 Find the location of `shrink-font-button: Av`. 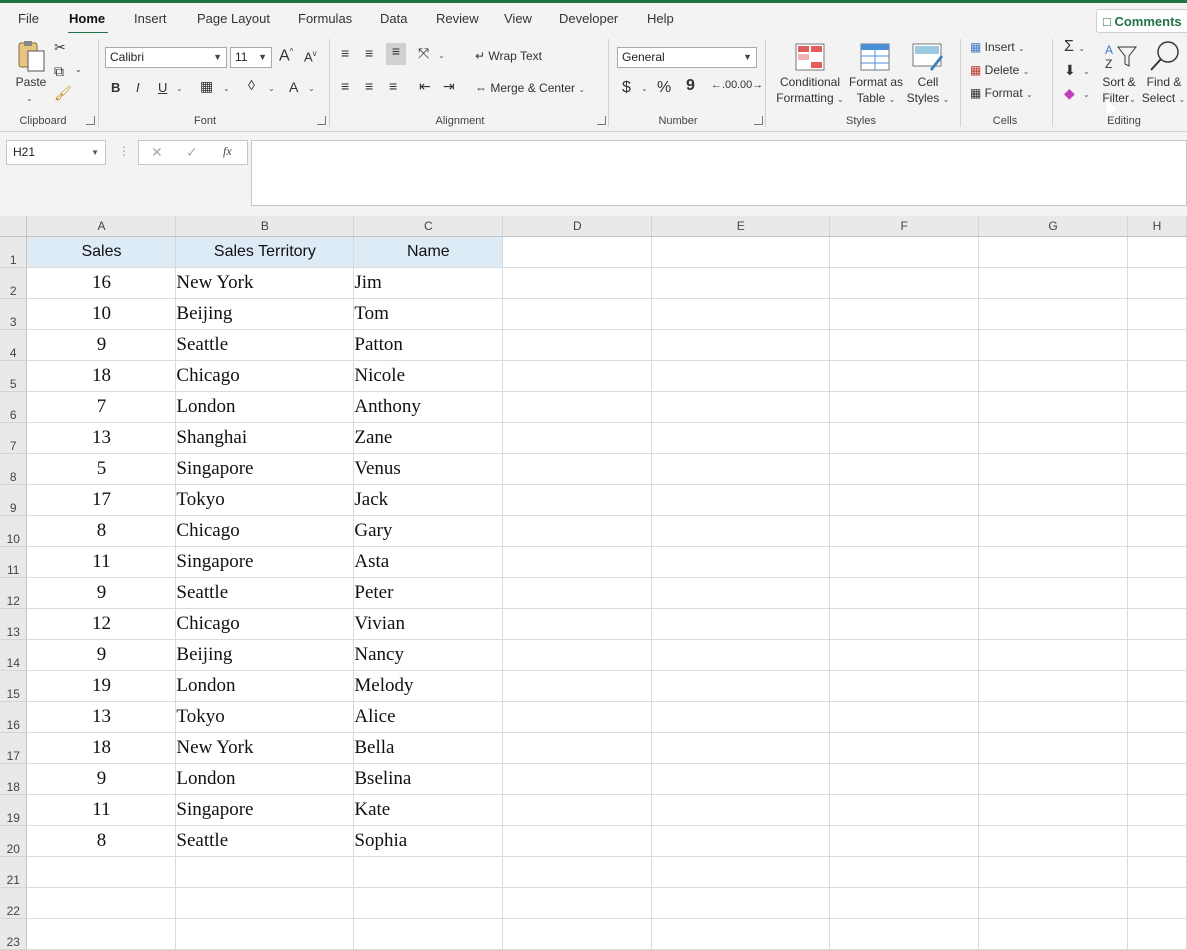

shrink-font-button: Av is located at coordinates (310, 56).